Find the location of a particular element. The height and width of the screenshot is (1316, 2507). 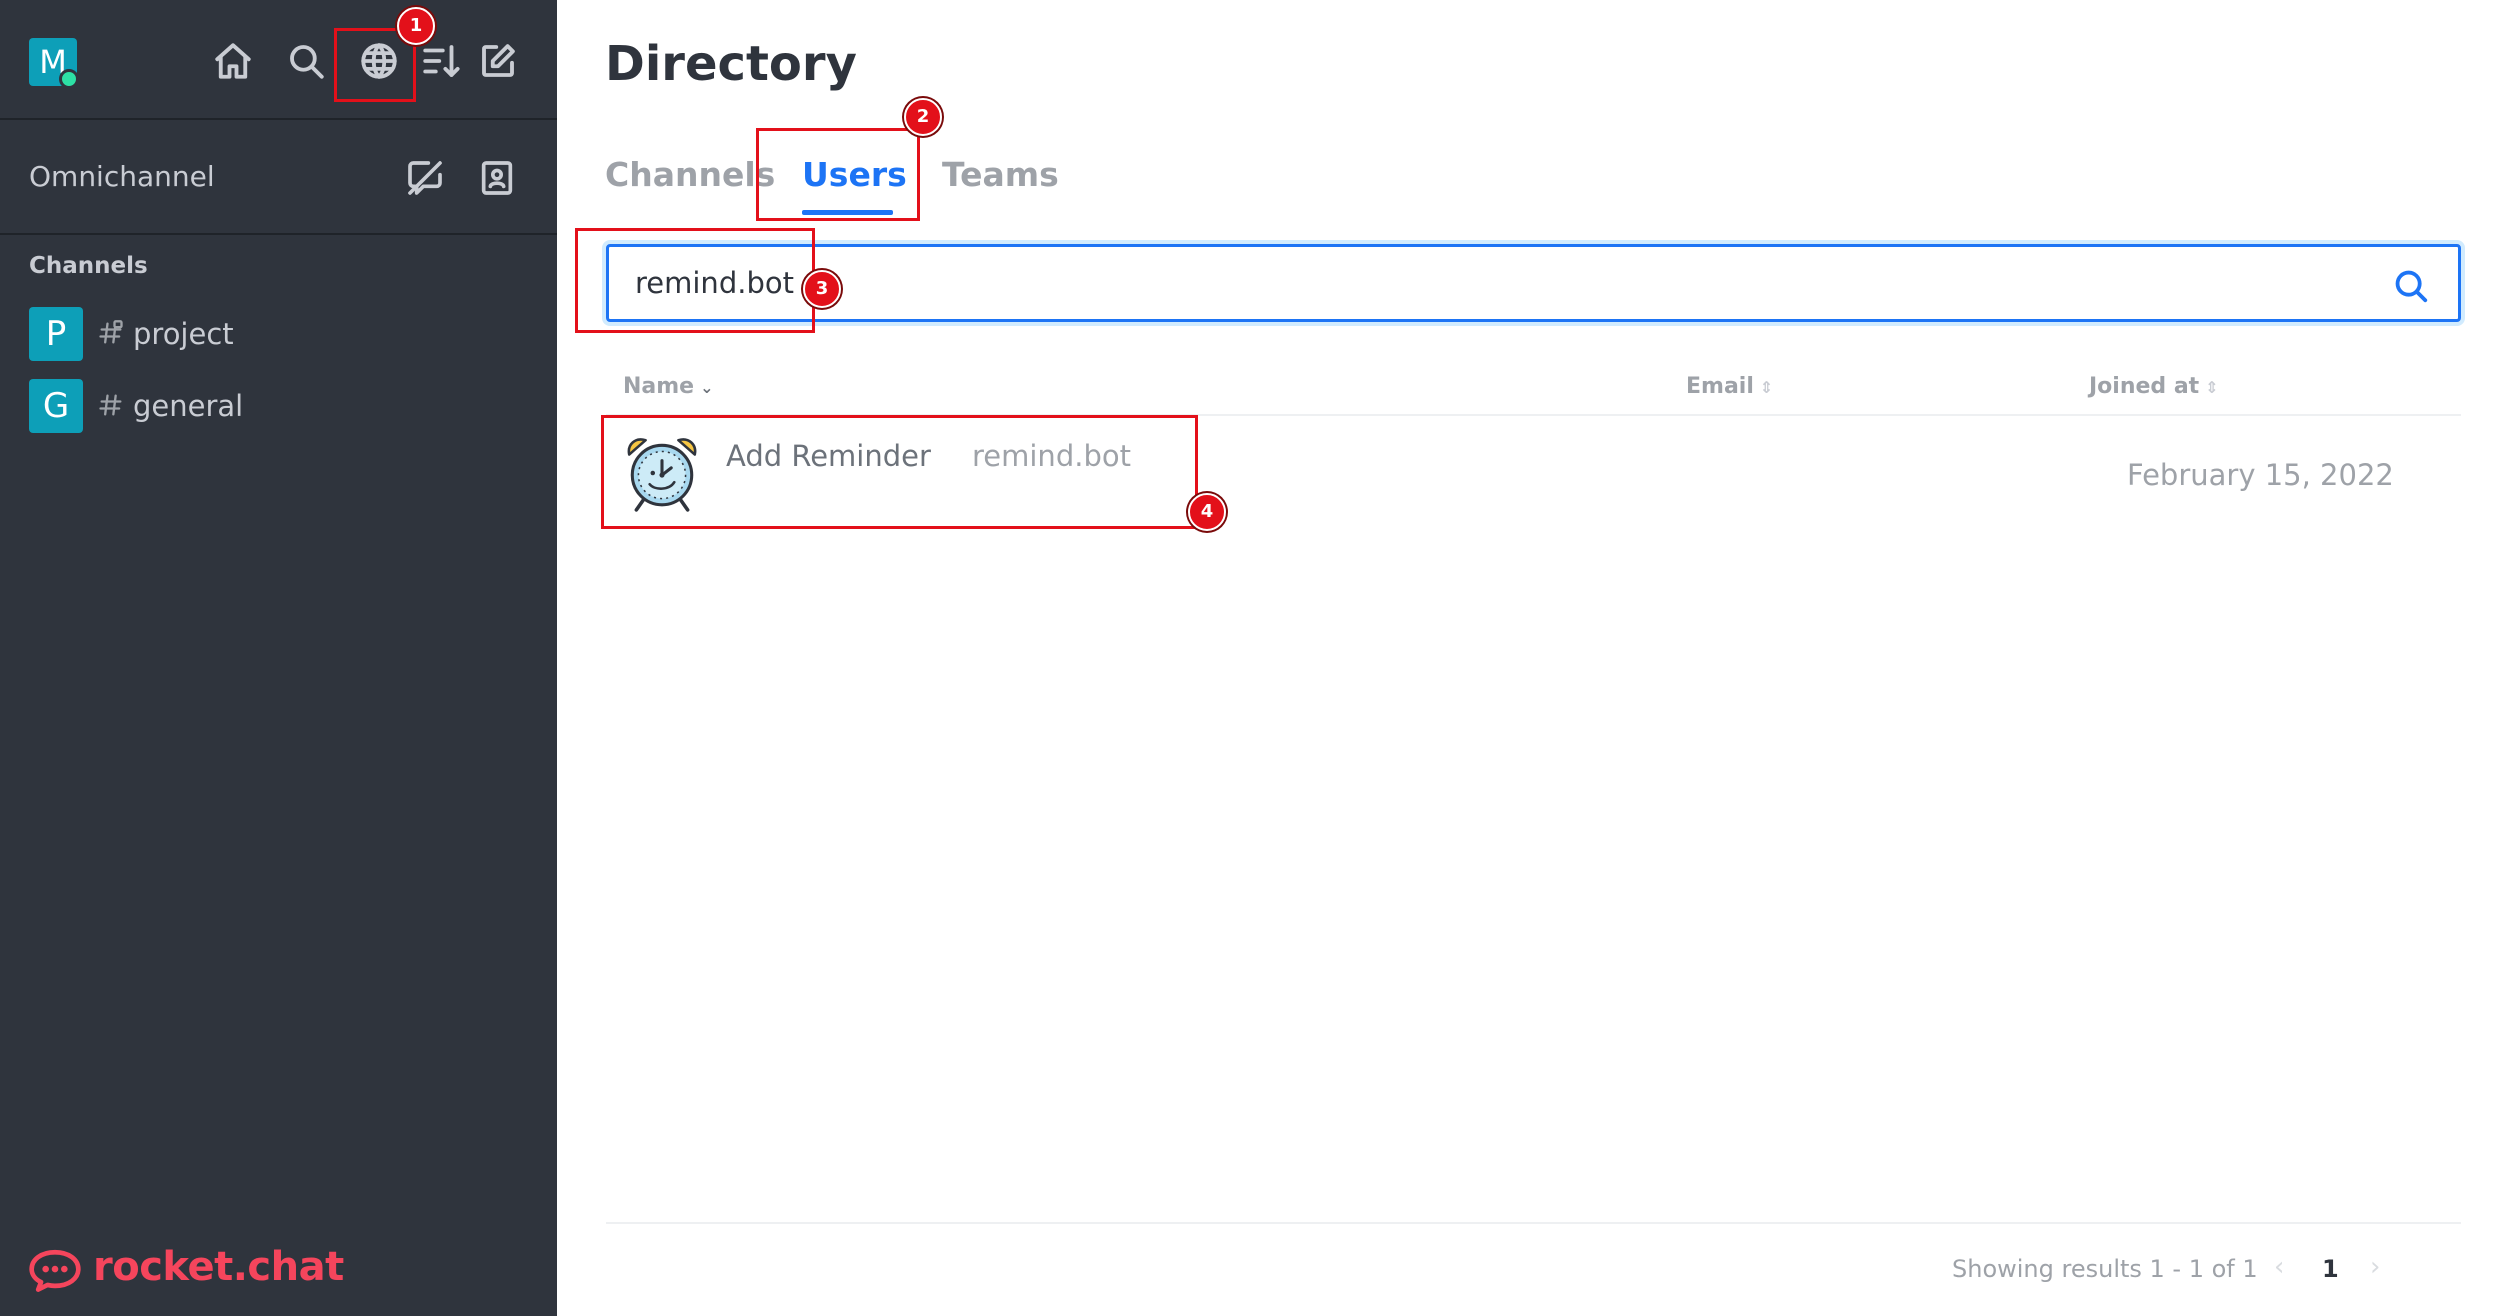

sidebar-toolbar: M is located at coordinates (278, 60).